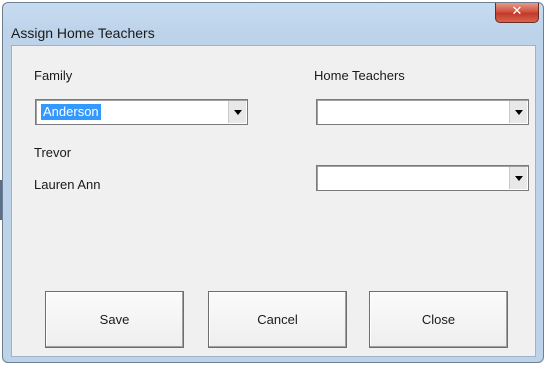  What do you see at coordinates (53, 75) in the screenshot?
I see `family-label: Family` at bounding box center [53, 75].